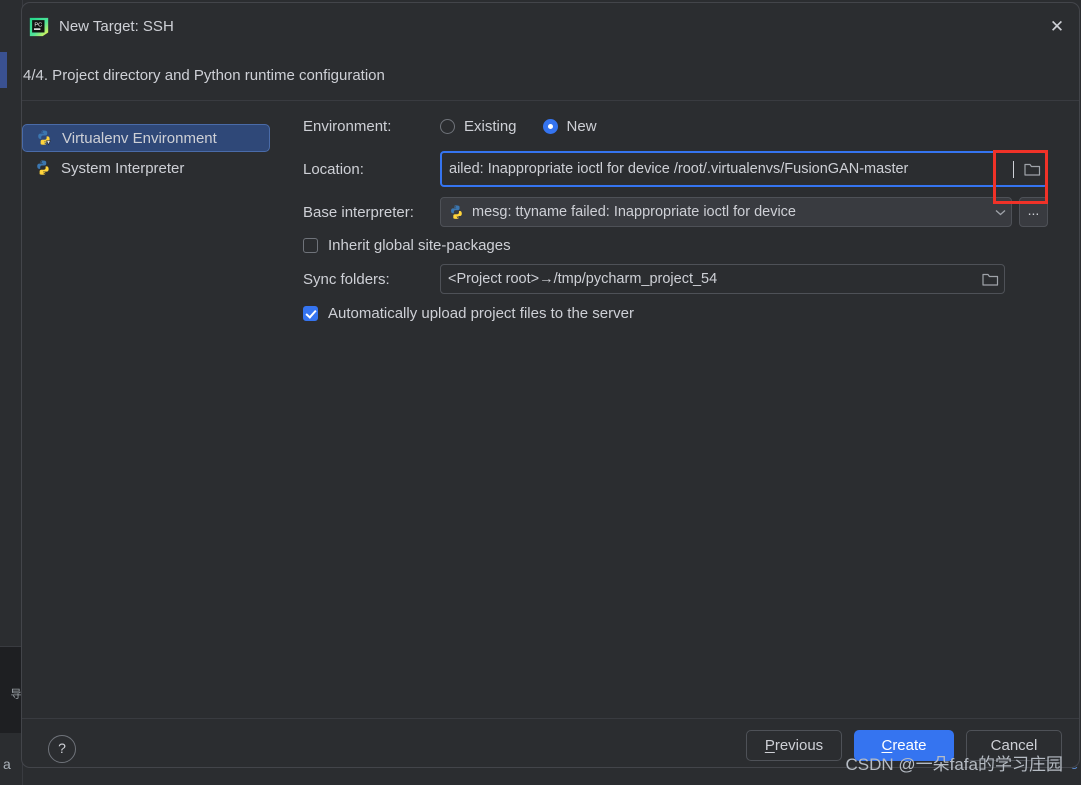 Image resolution: width=1081 pixels, height=785 pixels. Describe the element at coordinates (123, 168) in the screenshot. I see `sidebar-item-label: System Interpreter` at that location.